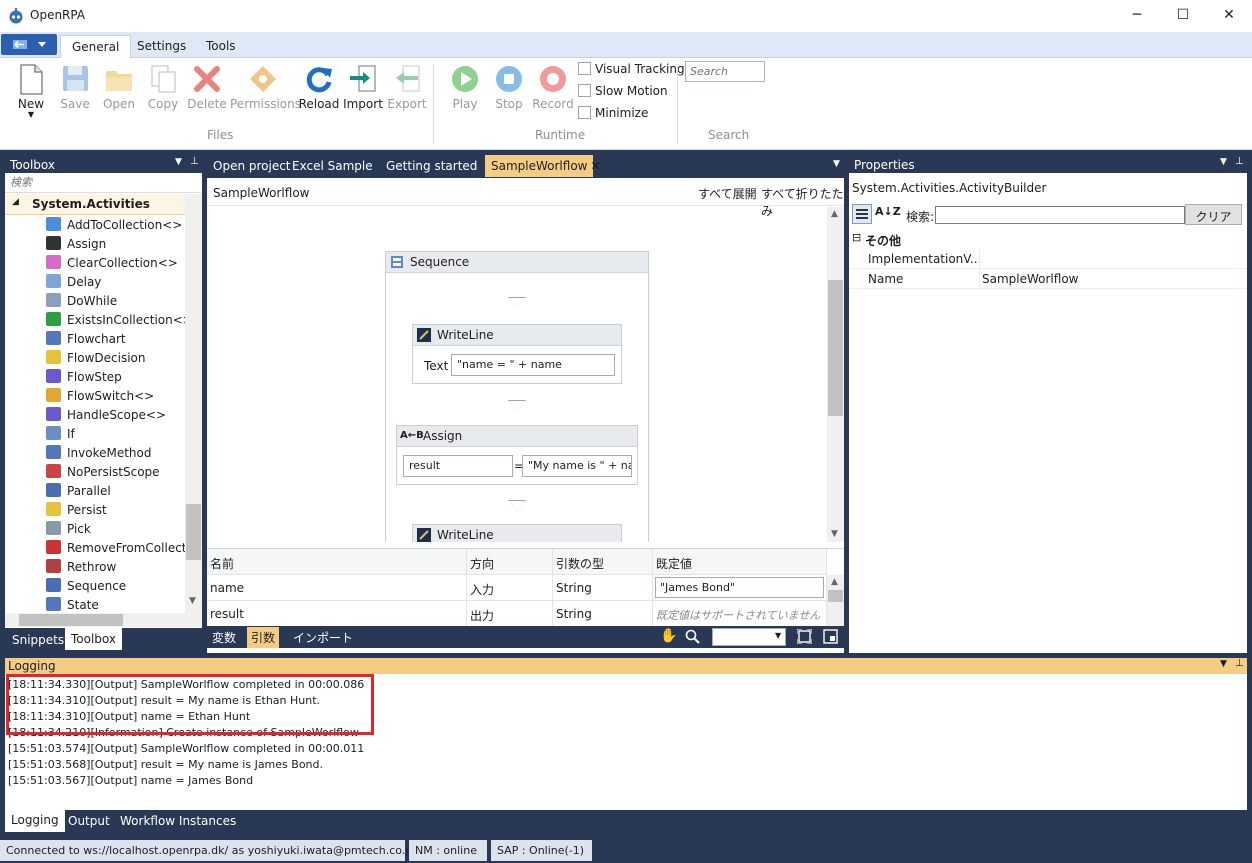 The width and height of the screenshot is (1252, 863). I want to click on new-button: New ▼, so click(31, 94).